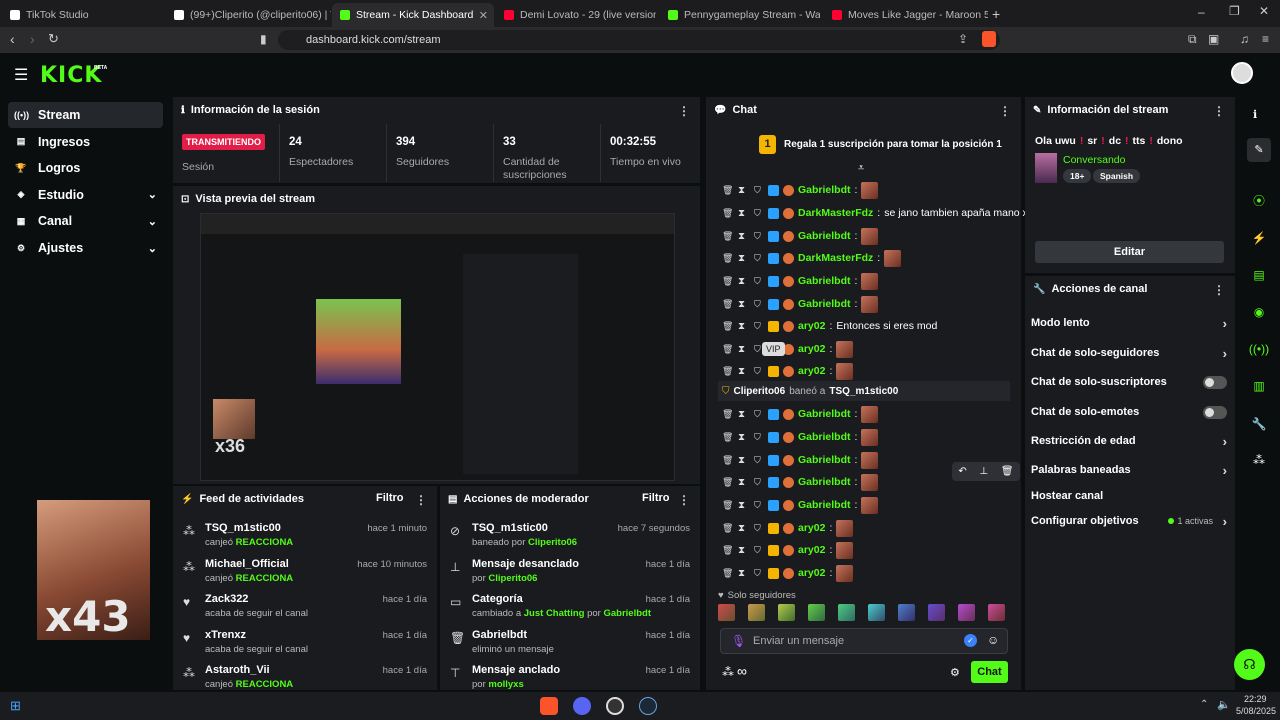 This screenshot has width=1280, height=720. I want to click on chat-message: 🗑 ⧗ ⛉ DarkMasterFdz:, so click(812, 258).